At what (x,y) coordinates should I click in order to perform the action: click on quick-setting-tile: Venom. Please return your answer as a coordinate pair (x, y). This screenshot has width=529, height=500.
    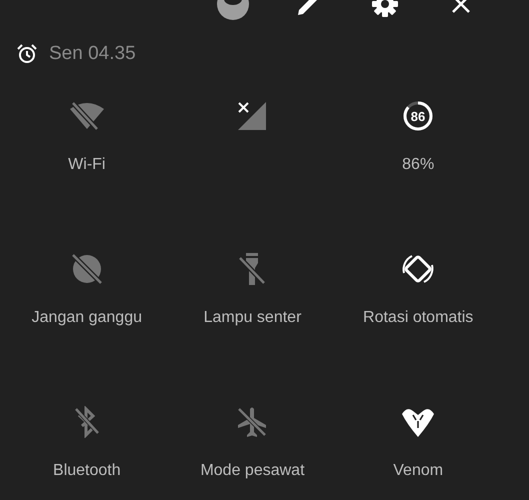
    Looking at the image, I should click on (418, 448).